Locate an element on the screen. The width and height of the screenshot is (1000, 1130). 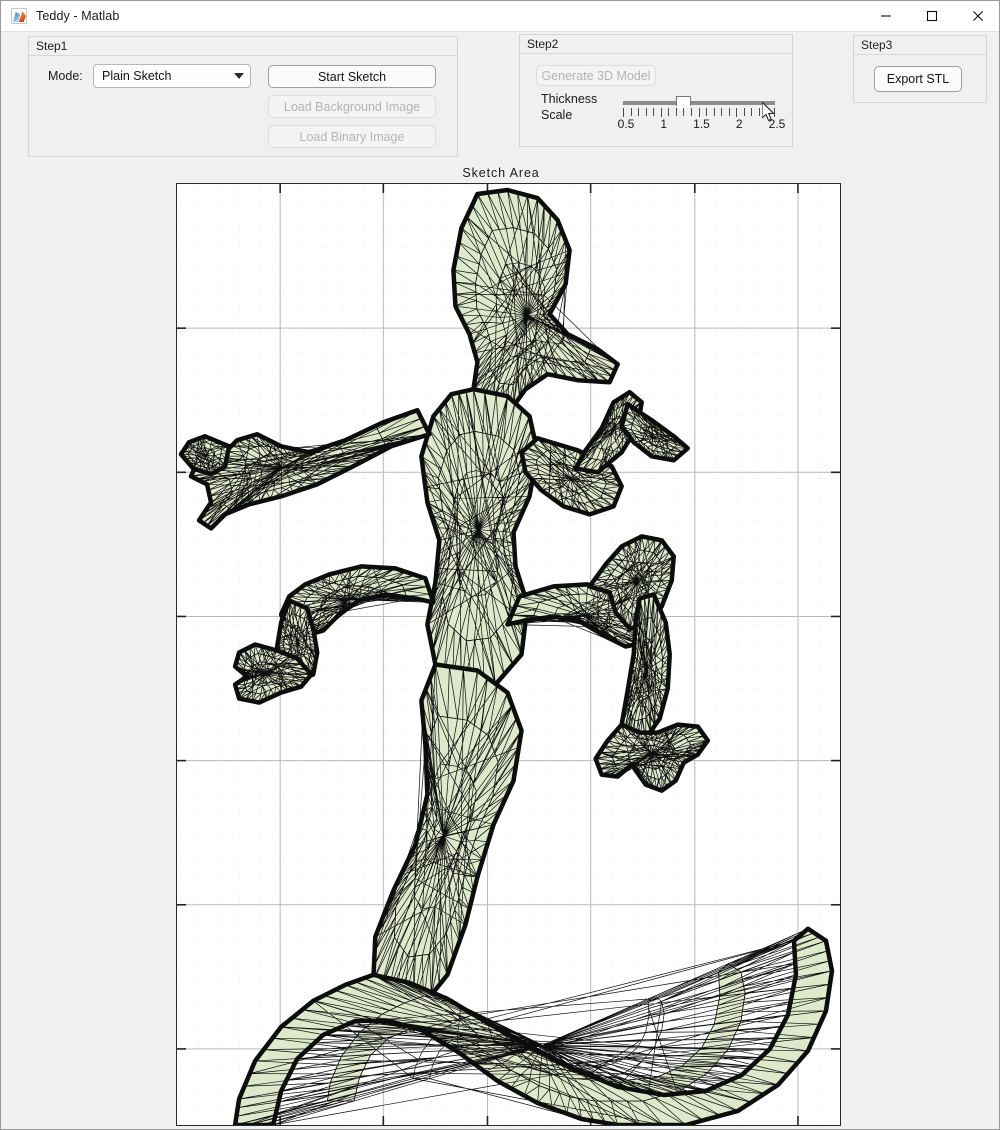
matlab-membrane-icon is located at coordinates (19, 16).